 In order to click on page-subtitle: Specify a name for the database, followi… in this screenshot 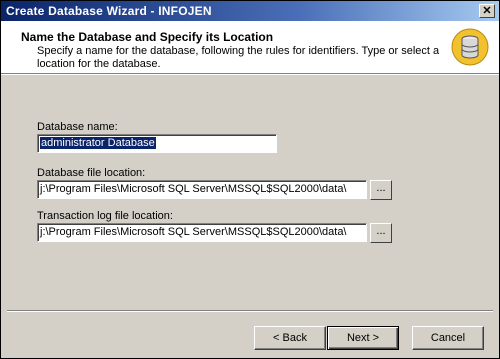, I will do `click(238, 57)`.